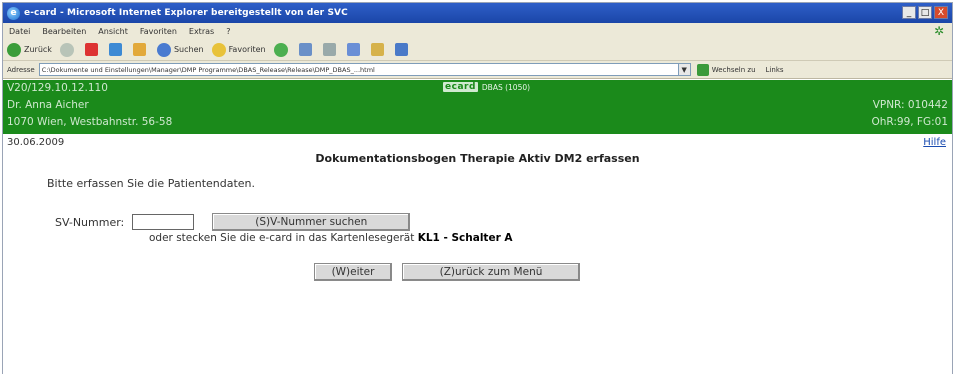  I want to click on go-arrow-icon, so click(702, 69).